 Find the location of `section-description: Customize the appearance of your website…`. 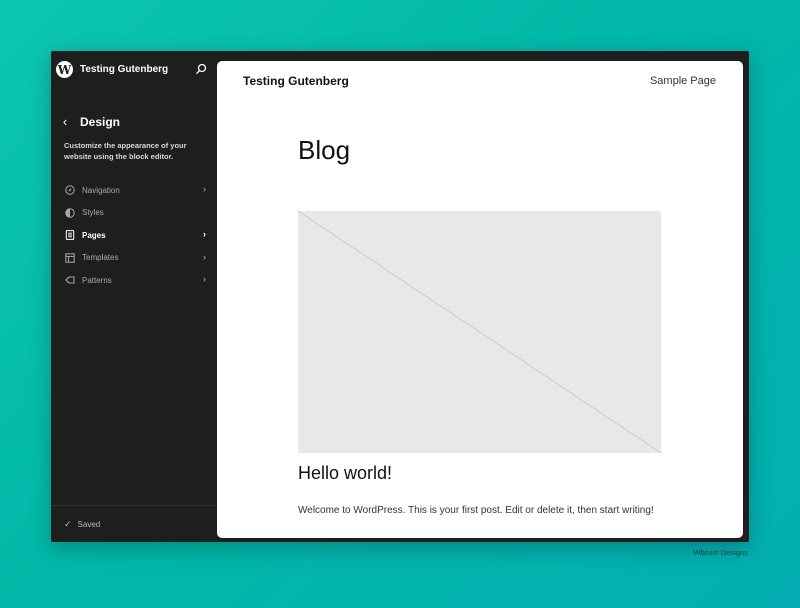

section-description: Customize the appearance of your website… is located at coordinates (125, 151).